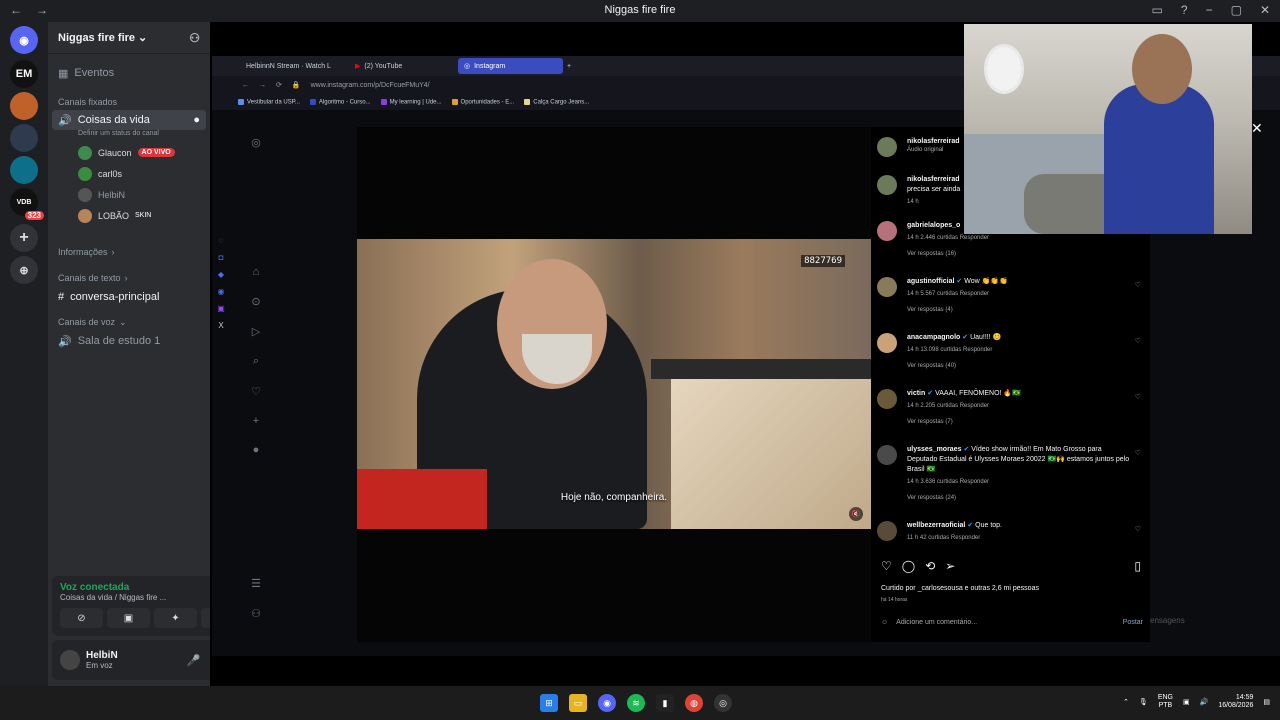  What do you see at coordinates (255, 301) in the screenshot?
I see `explore-icon: ⊙` at bounding box center [255, 301].